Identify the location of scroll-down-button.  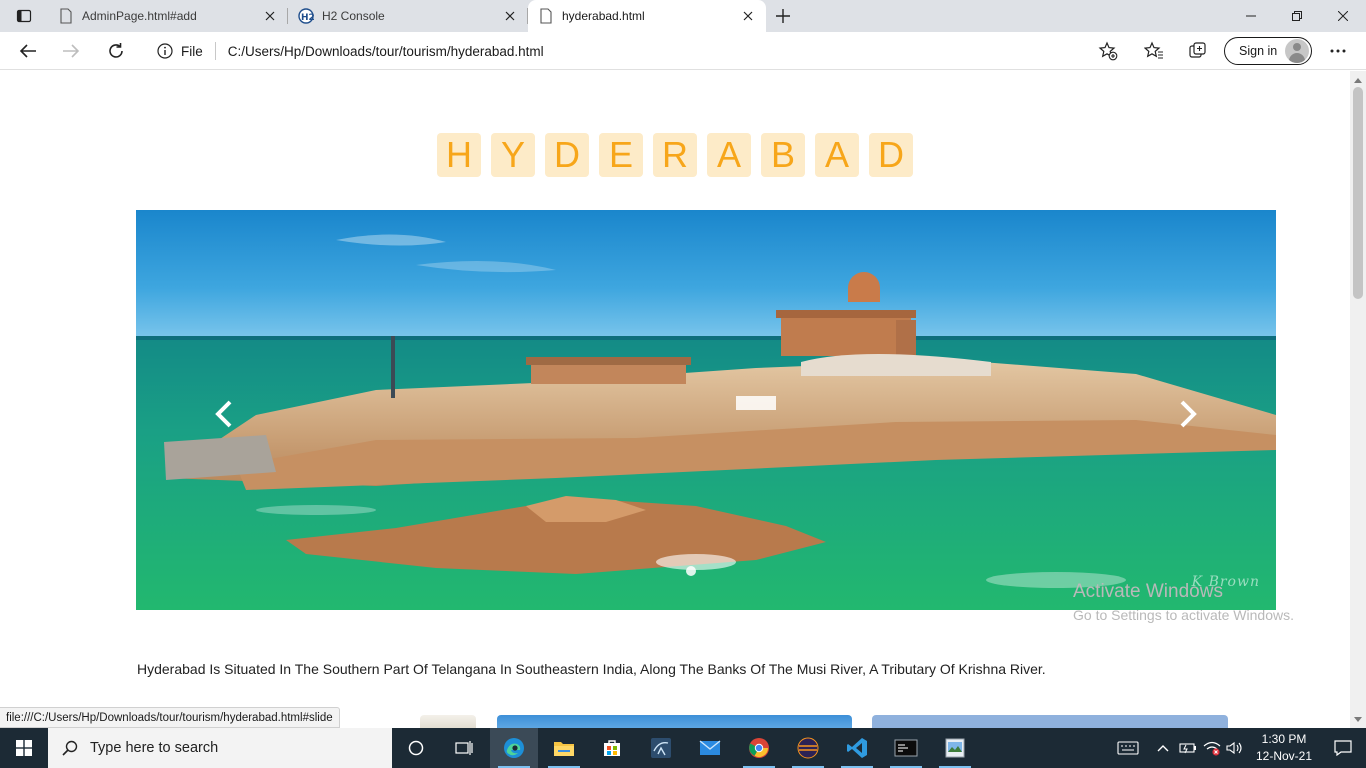
(1358, 719).